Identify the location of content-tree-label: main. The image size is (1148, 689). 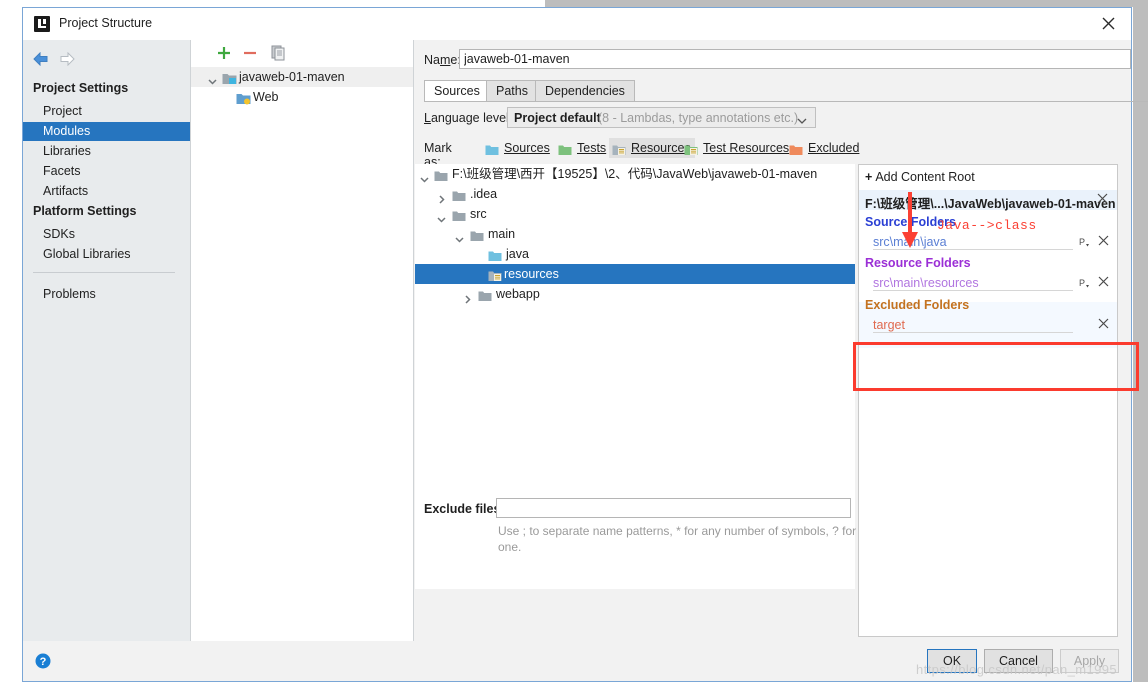
(502, 234).